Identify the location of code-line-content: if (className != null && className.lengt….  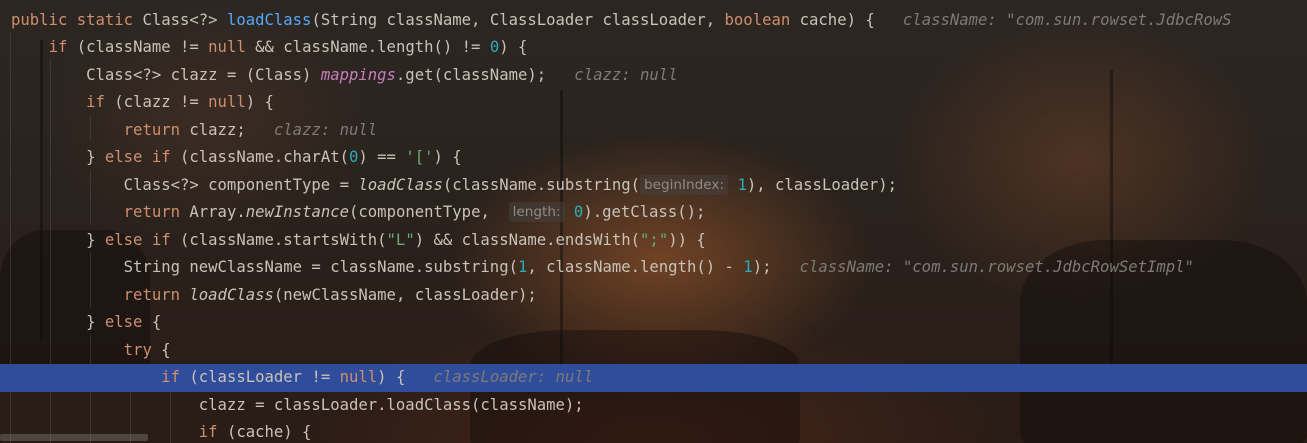
(264, 47).